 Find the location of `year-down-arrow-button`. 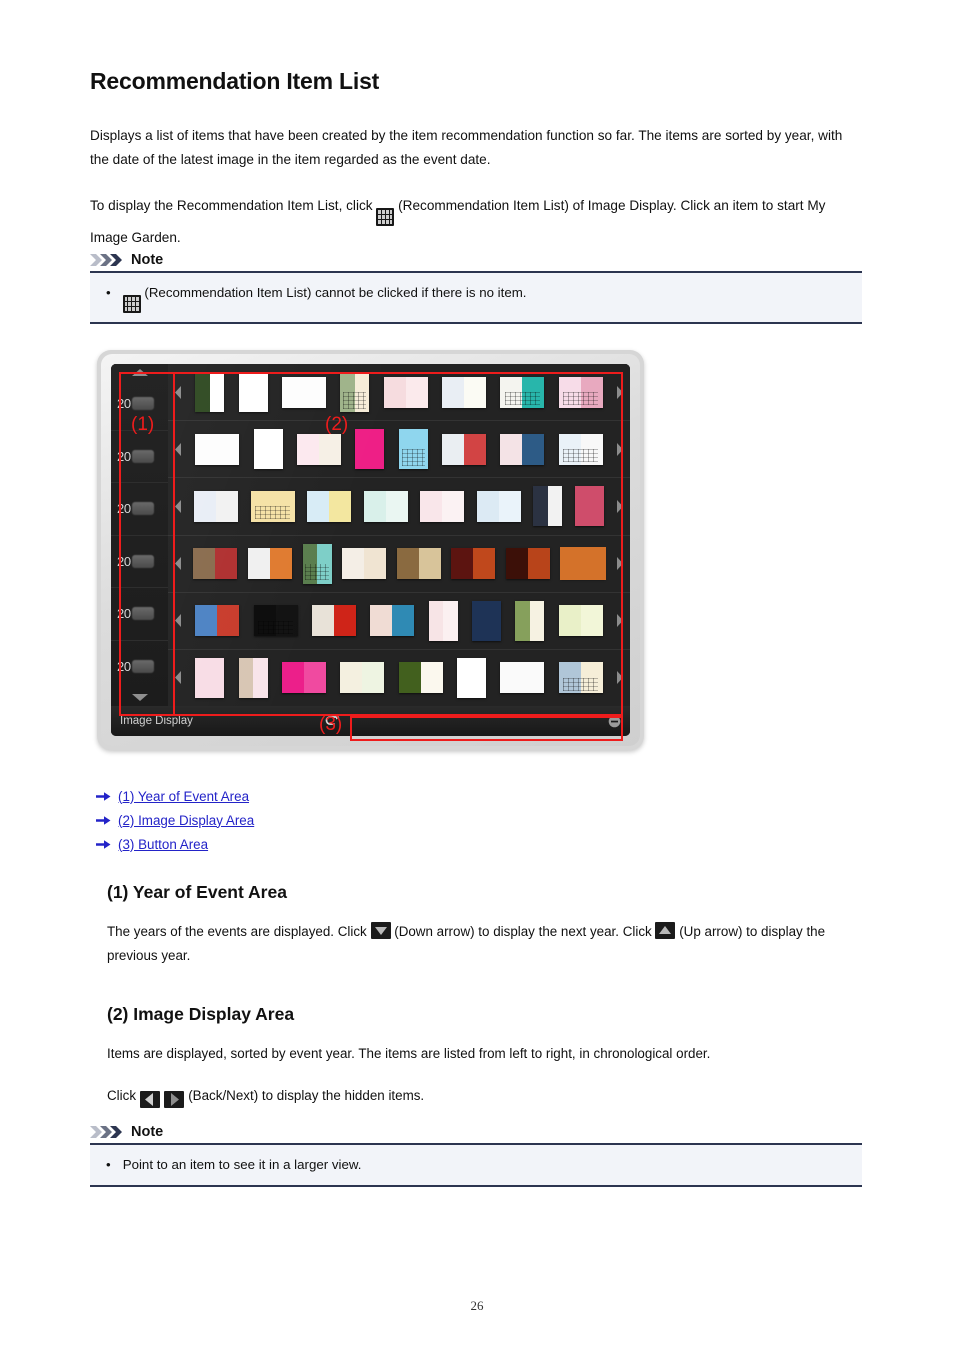

year-down-arrow-button is located at coordinates (139, 697).